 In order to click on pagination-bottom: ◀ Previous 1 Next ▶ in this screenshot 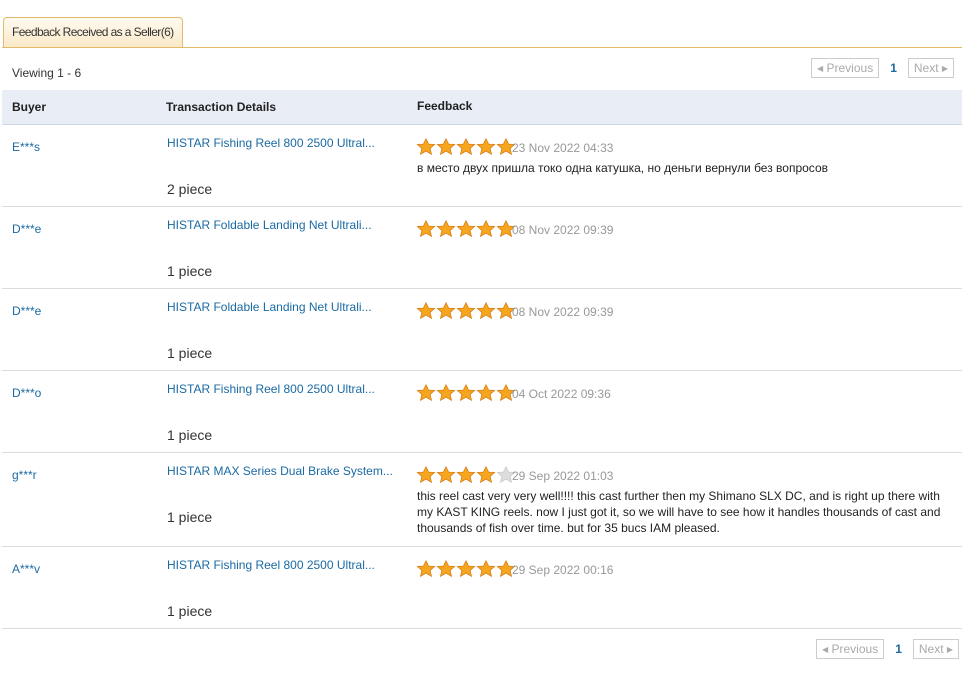, I will do `click(888, 649)`.